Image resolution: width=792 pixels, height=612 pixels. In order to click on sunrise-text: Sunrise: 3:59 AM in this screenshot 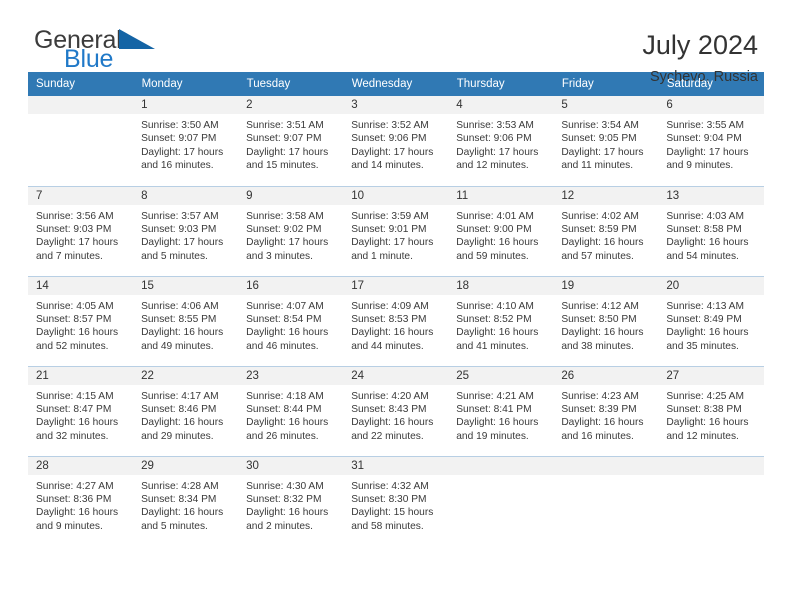, I will do `click(390, 216)`.